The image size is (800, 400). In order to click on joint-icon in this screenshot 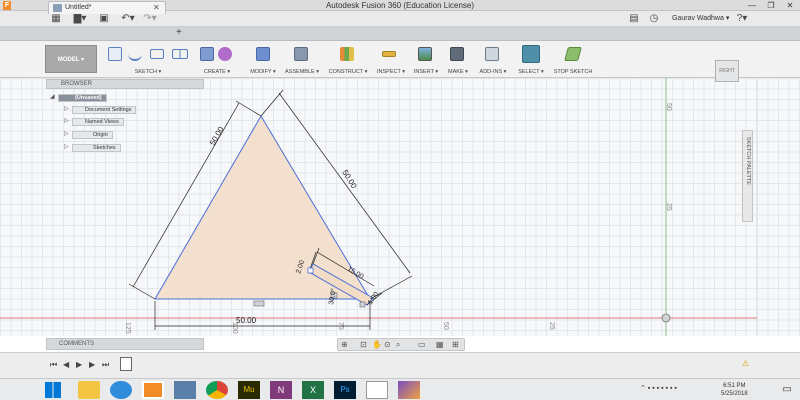, I will do `click(301, 54)`.